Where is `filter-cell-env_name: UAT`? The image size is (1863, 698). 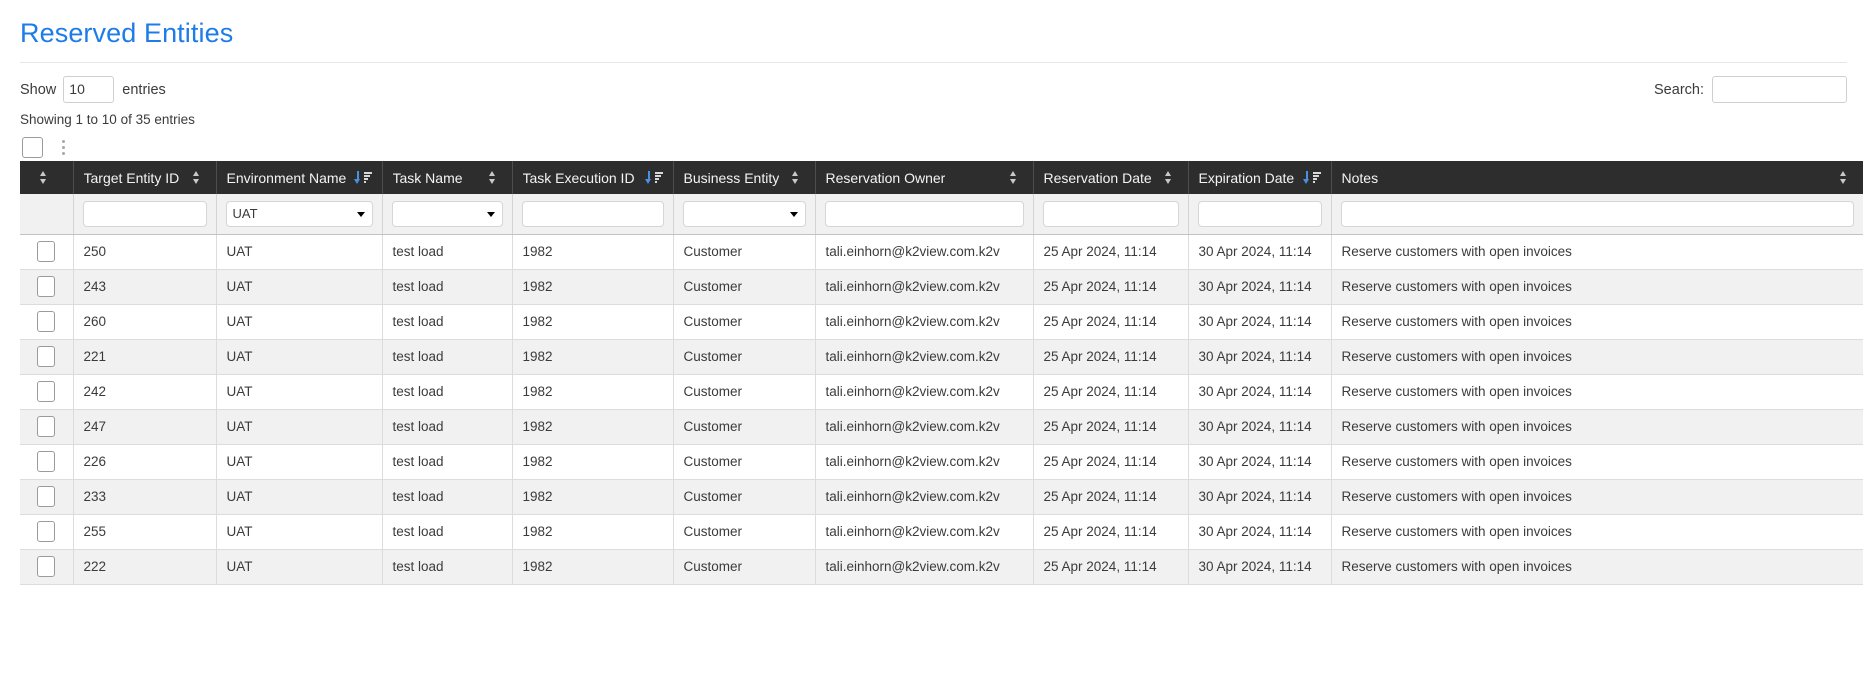
filter-cell-env_name: UAT is located at coordinates (299, 214).